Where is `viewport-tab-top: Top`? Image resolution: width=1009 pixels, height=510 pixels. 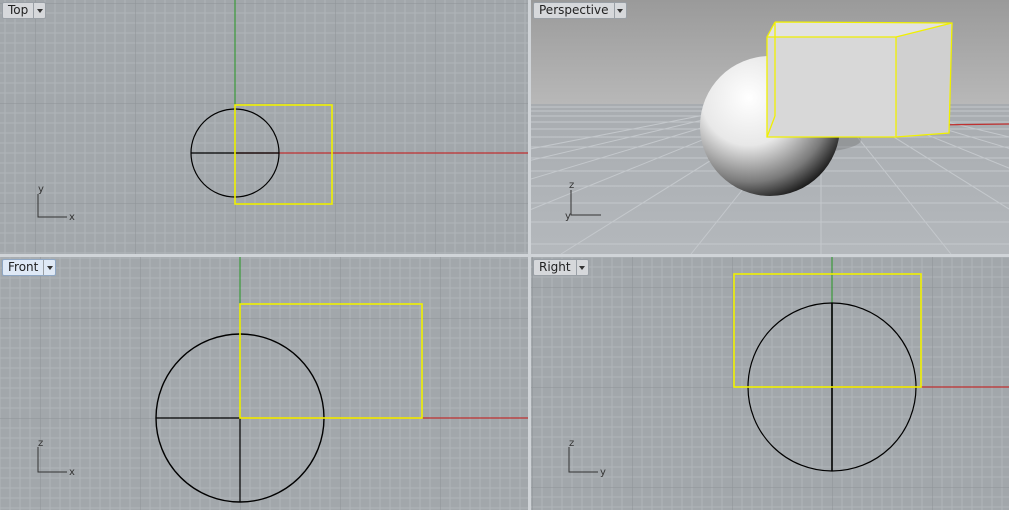 viewport-tab-top: Top is located at coordinates (24, 10).